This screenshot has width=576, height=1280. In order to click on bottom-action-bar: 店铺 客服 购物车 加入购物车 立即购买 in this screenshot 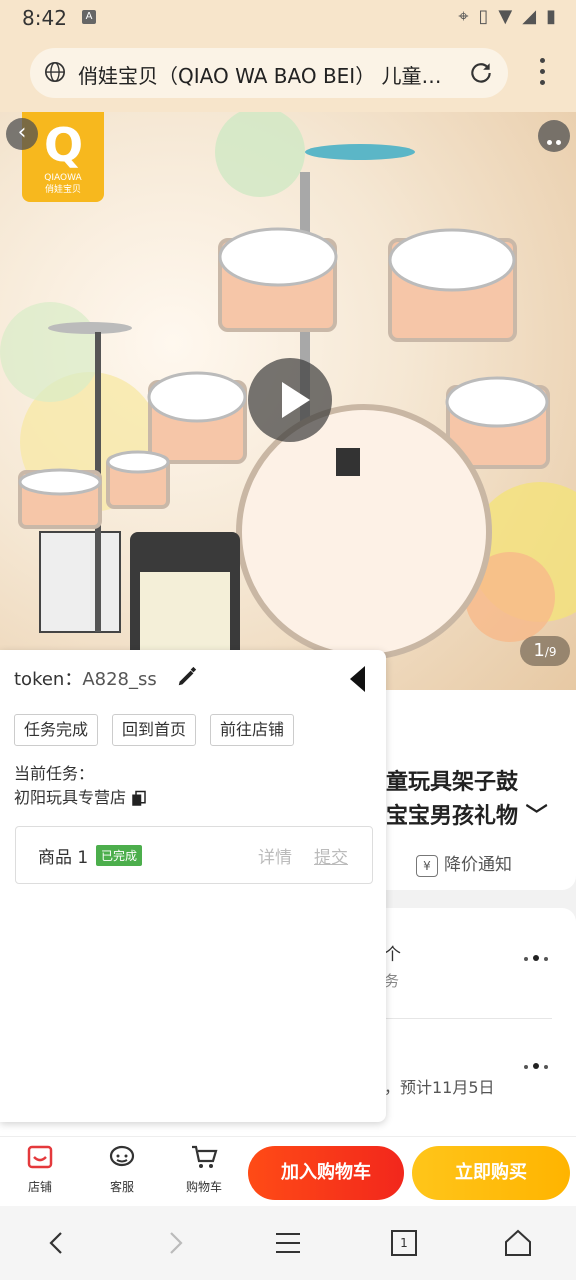, I will do `click(288, 1171)`.